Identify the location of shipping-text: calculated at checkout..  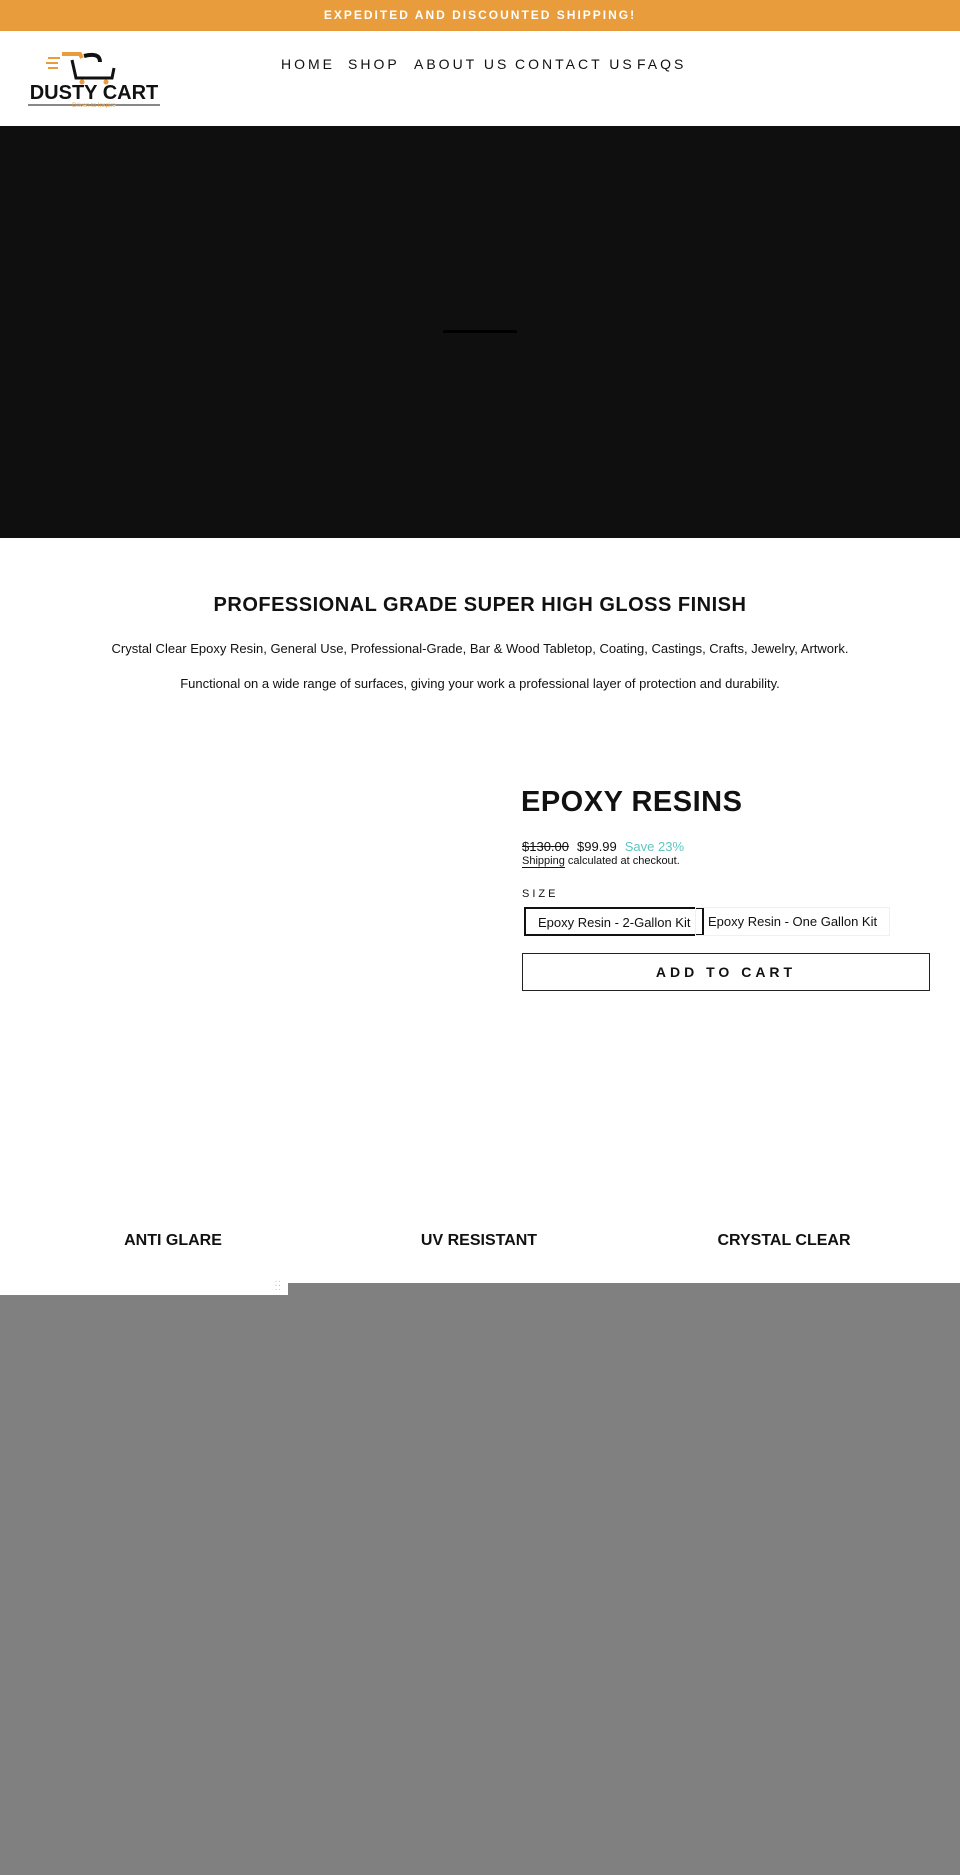
(622, 861).